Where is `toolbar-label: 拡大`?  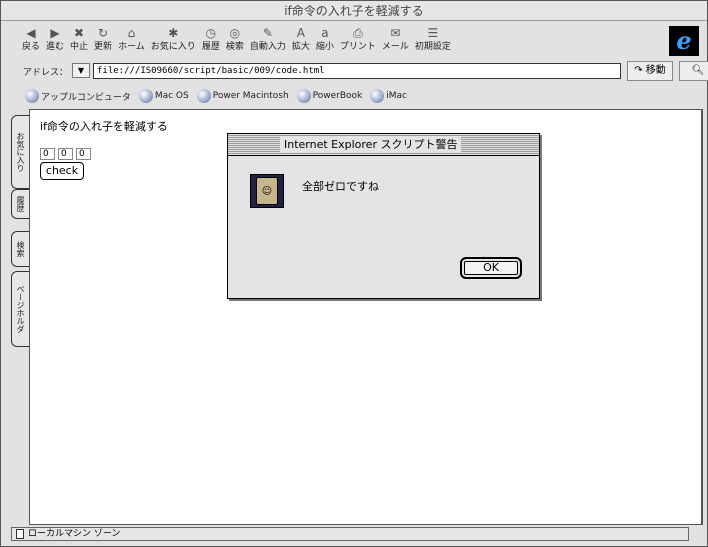
toolbar-label: 拡大 is located at coordinates (300, 47).